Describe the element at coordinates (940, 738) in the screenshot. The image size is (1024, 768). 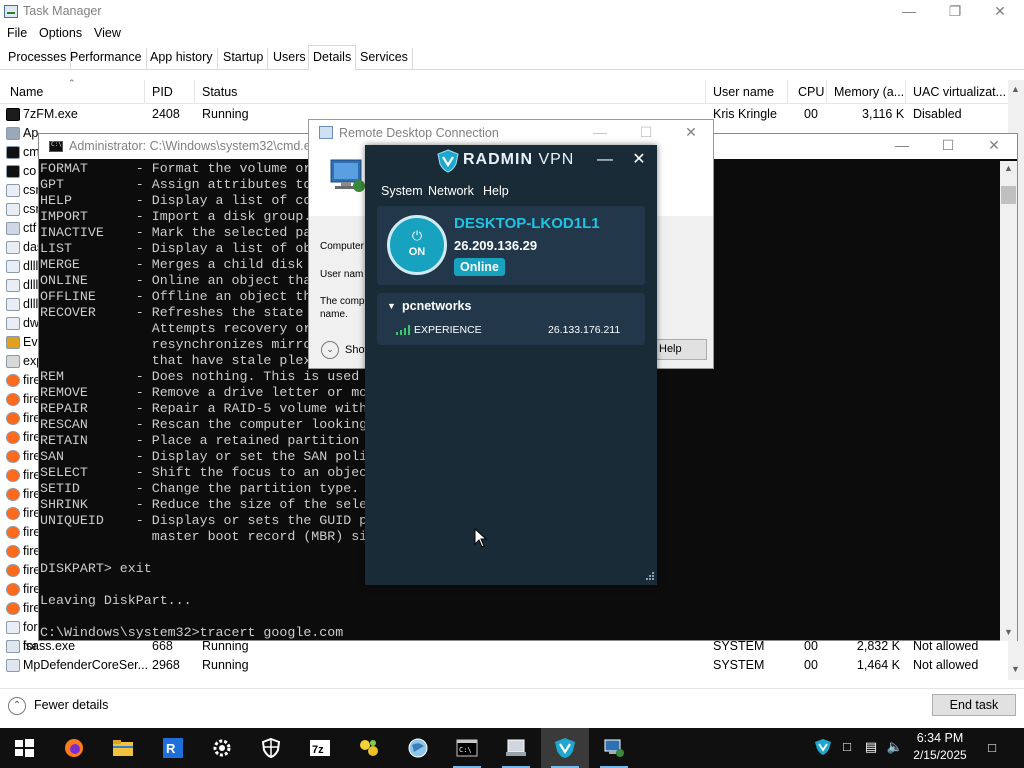
I see `clock-time: 6:34 PM` at that location.